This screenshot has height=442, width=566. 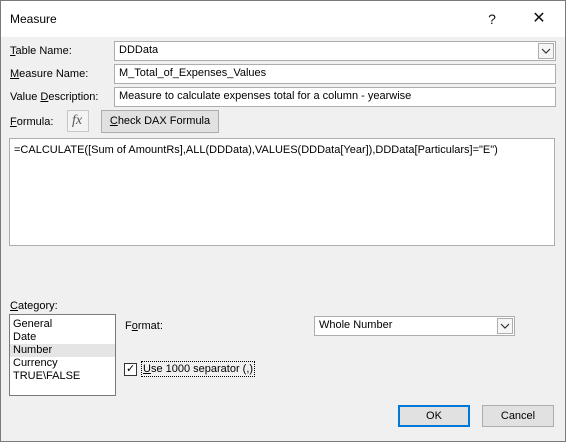 What do you see at coordinates (335, 74) in the screenshot?
I see `measure-name-input: M_Total_of_Expenses_Values` at bounding box center [335, 74].